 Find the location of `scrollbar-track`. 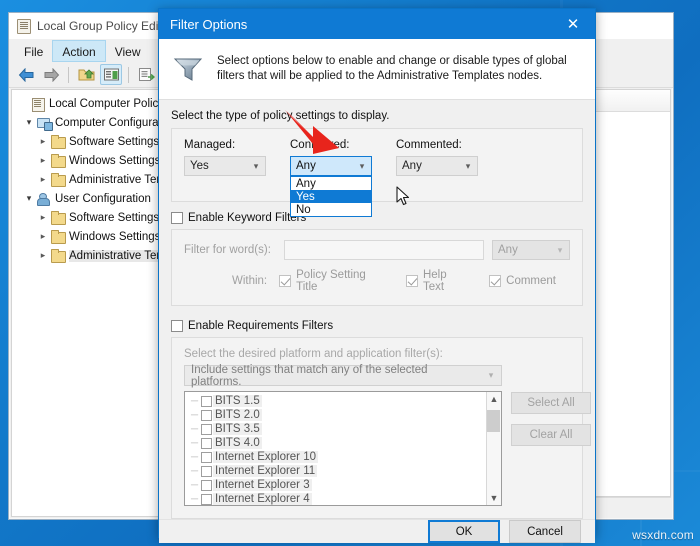

scrollbar-track is located at coordinates (494, 448).